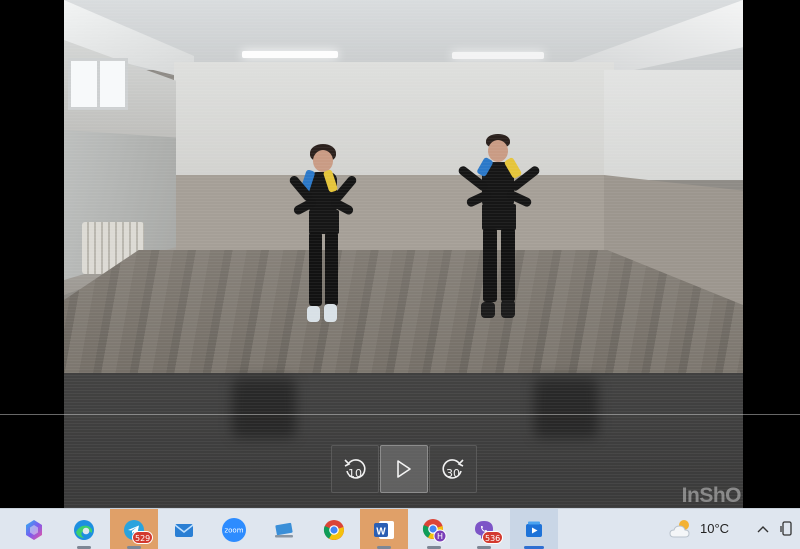 The image size is (800, 549). What do you see at coordinates (493, 537) in the screenshot?
I see `viber-badge: 536` at bounding box center [493, 537].